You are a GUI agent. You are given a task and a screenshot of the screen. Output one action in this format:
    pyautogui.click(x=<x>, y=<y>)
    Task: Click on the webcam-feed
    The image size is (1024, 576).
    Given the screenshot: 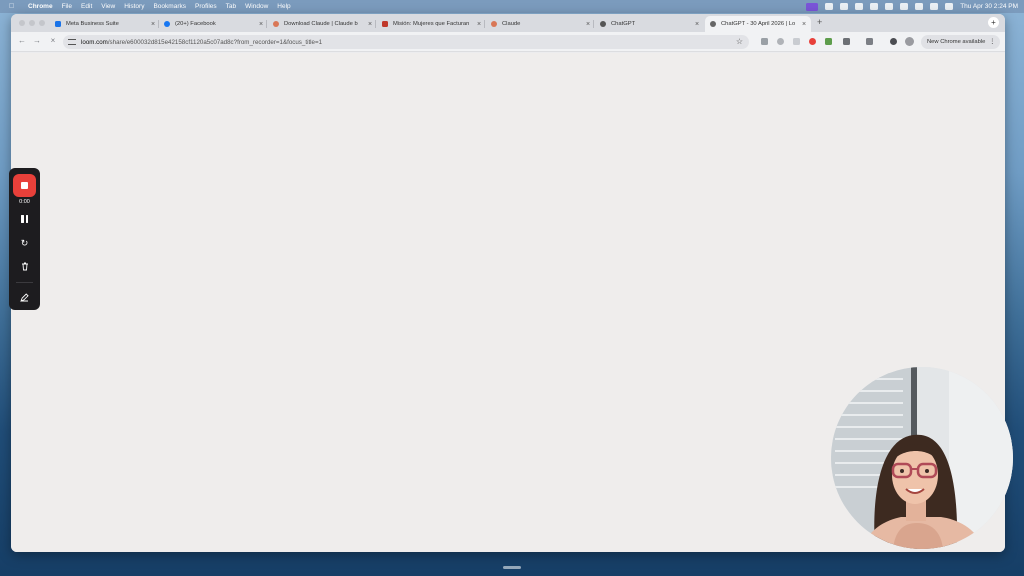 What is the action you would take?
    pyautogui.click(x=922, y=458)
    